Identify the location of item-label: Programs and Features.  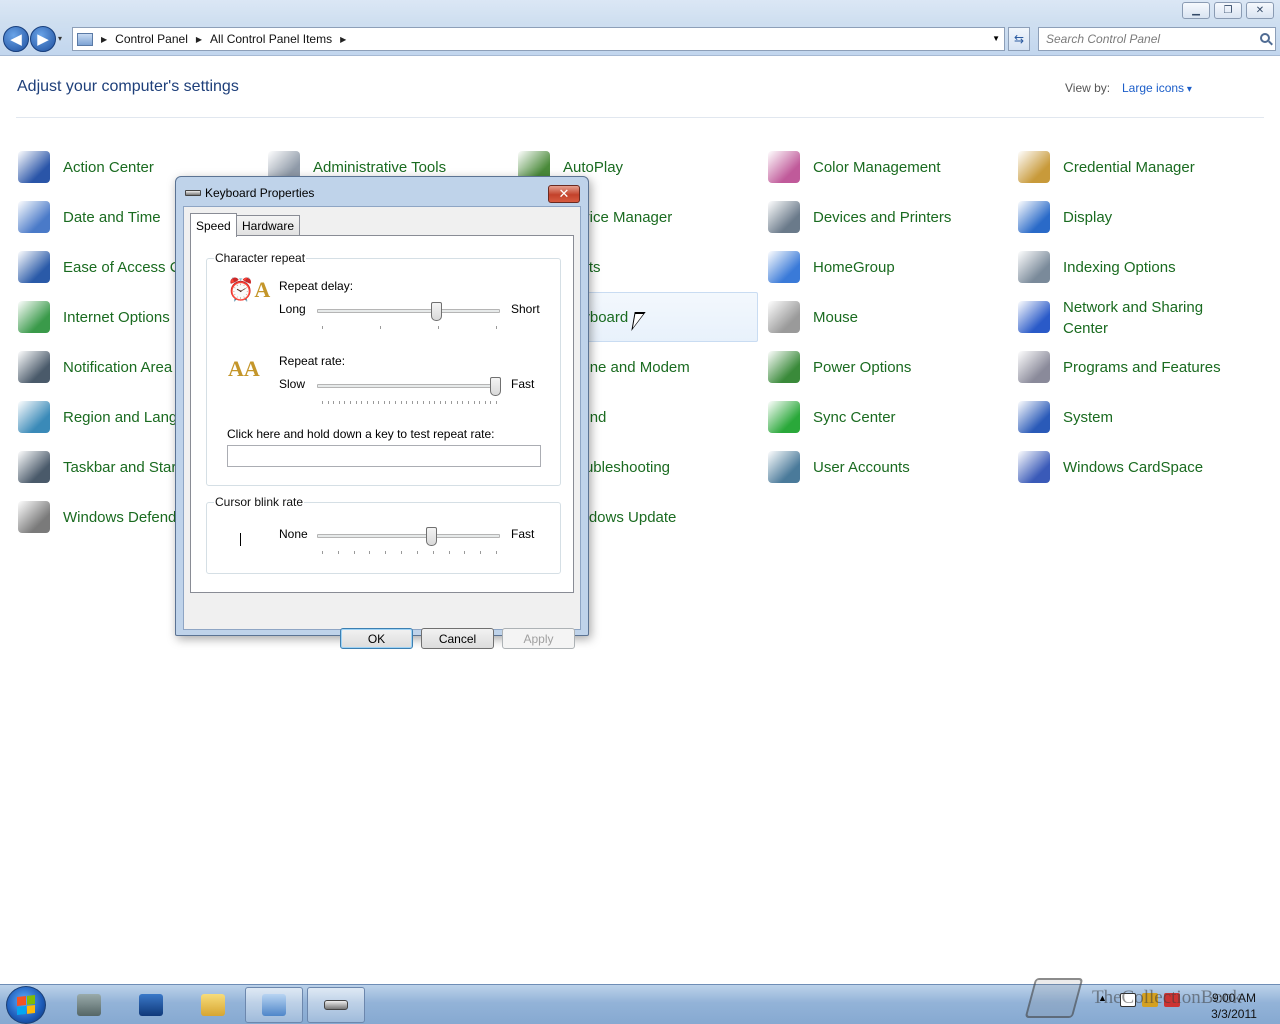
(1142, 367).